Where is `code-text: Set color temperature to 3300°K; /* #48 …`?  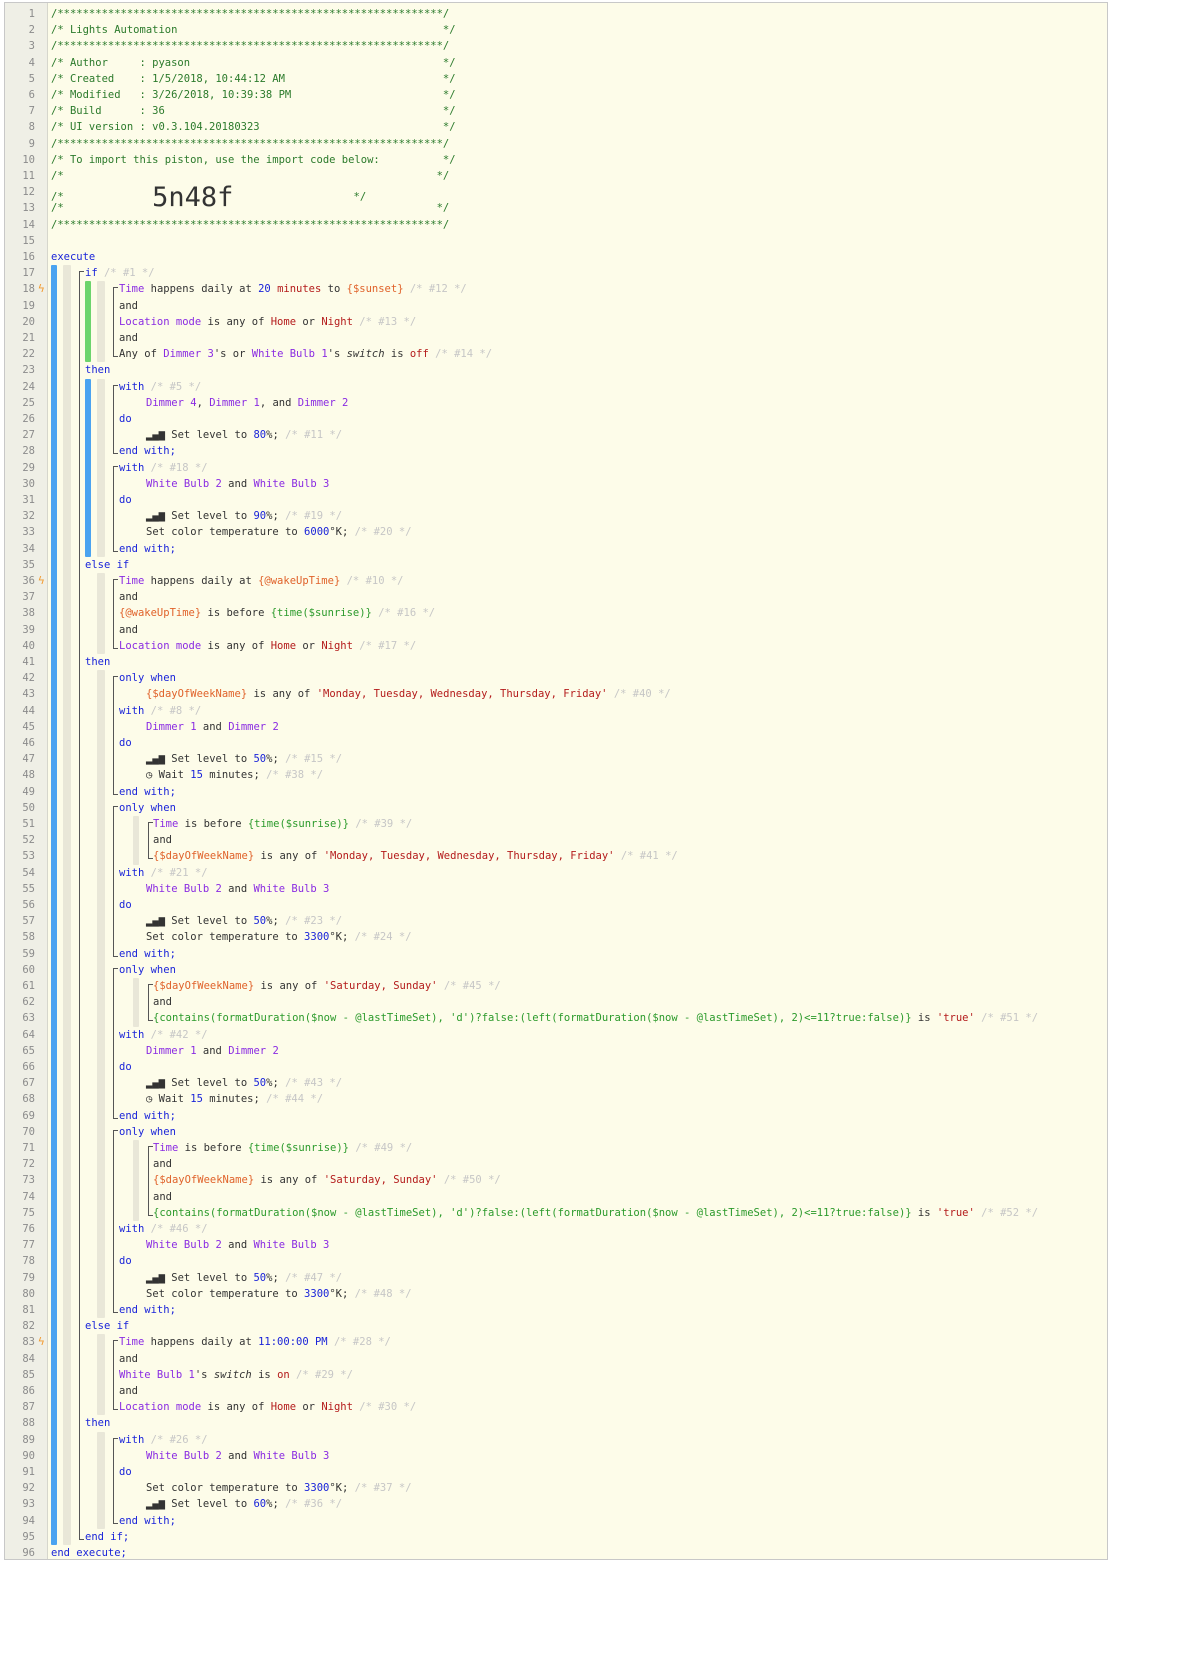 code-text: Set color temperature to 3300°K; /* #48 … is located at coordinates (279, 1294).